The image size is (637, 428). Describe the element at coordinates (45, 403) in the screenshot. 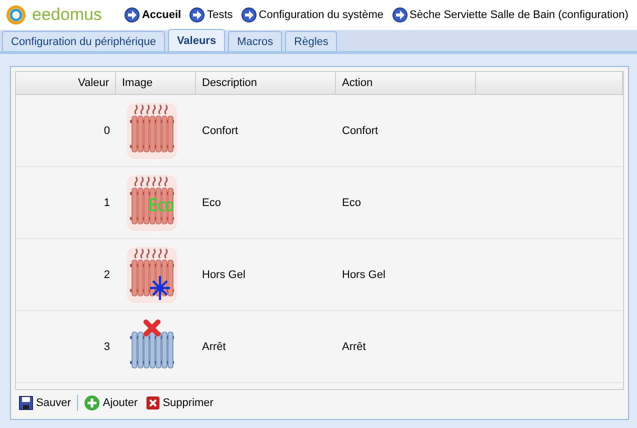

I see `save-button: Sauver` at that location.